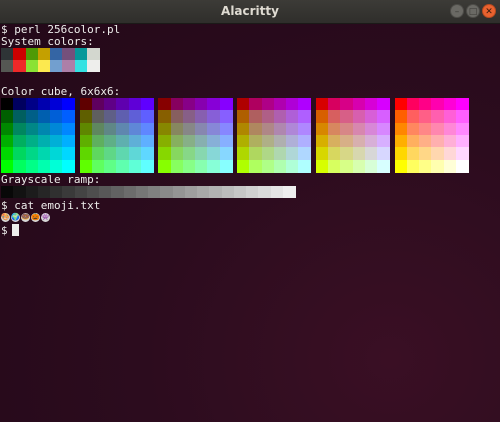 This screenshot has width=500, height=422. What do you see at coordinates (51, 179) in the screenshot?
I see `grayscale-label: Grayscale ramp:` at bounding box center [51, 179].